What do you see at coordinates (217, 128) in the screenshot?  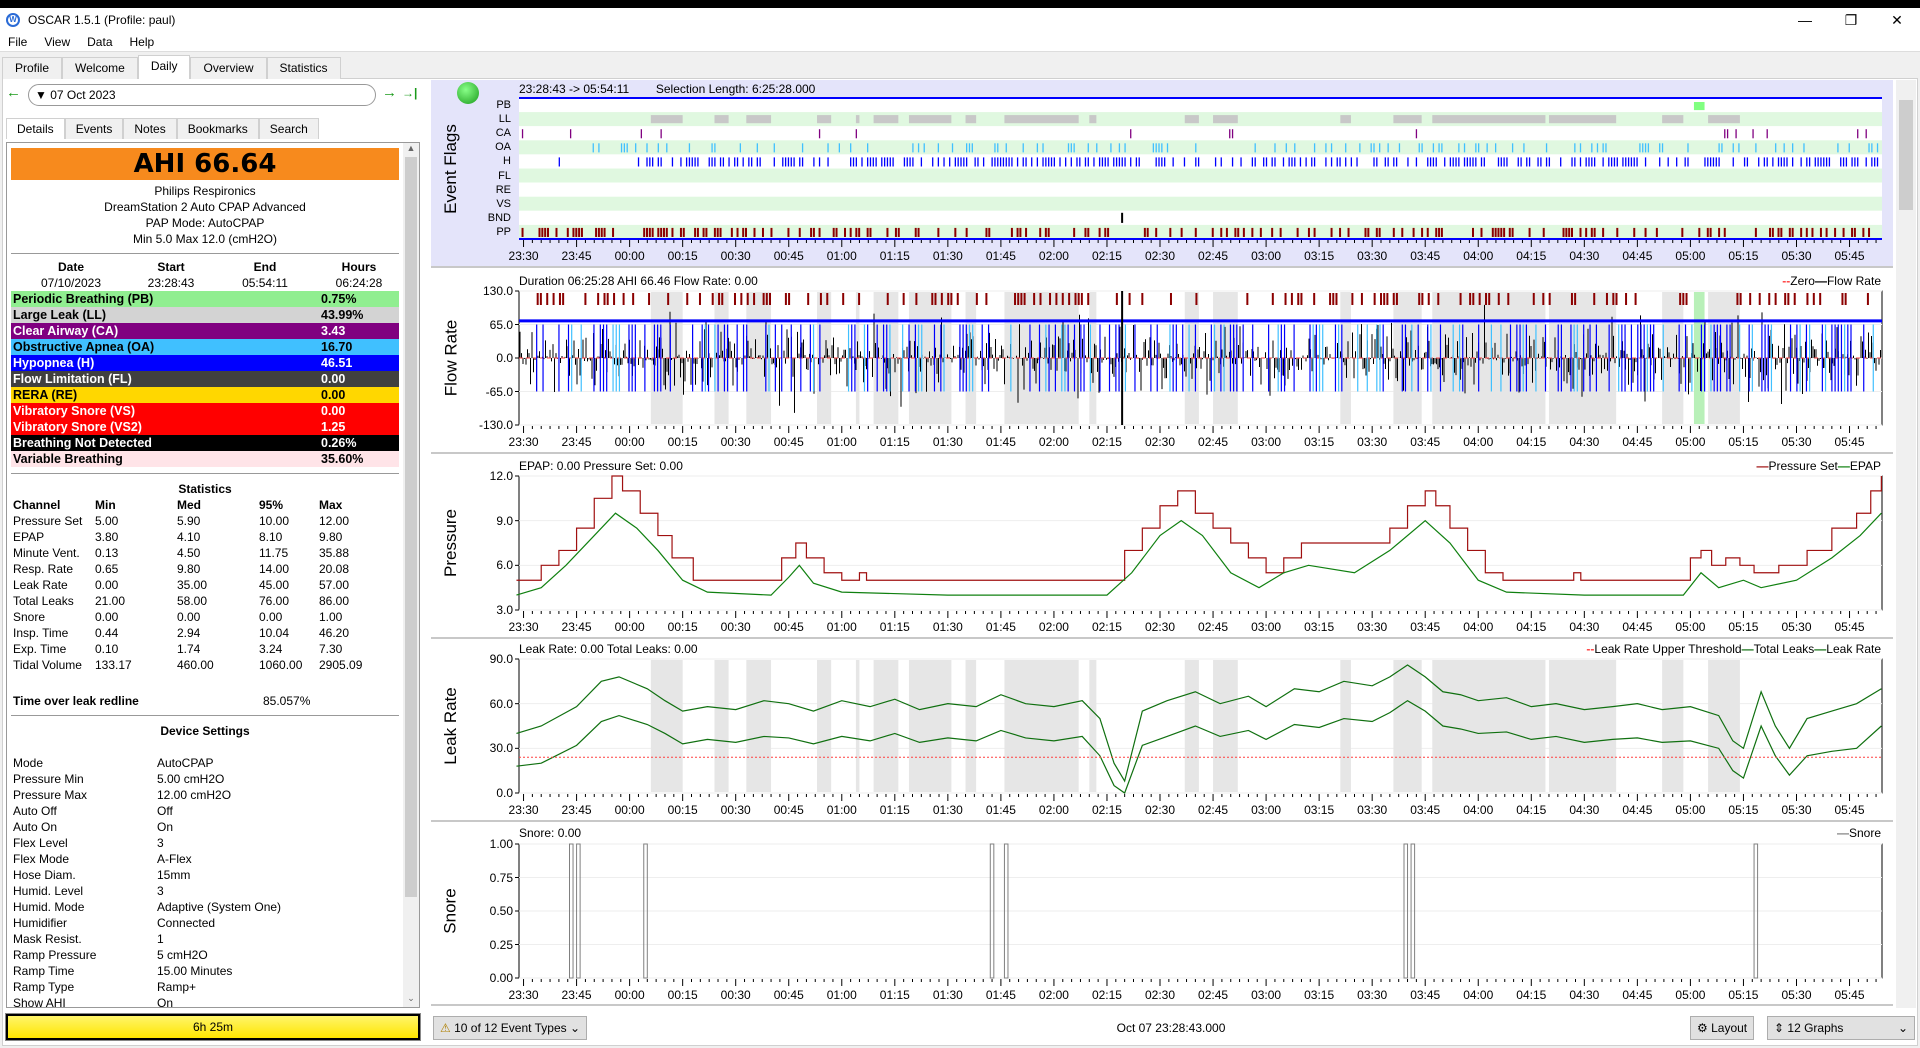 I see `tab-bookmarks: Bookmarks` at bounding box center [217, 128].